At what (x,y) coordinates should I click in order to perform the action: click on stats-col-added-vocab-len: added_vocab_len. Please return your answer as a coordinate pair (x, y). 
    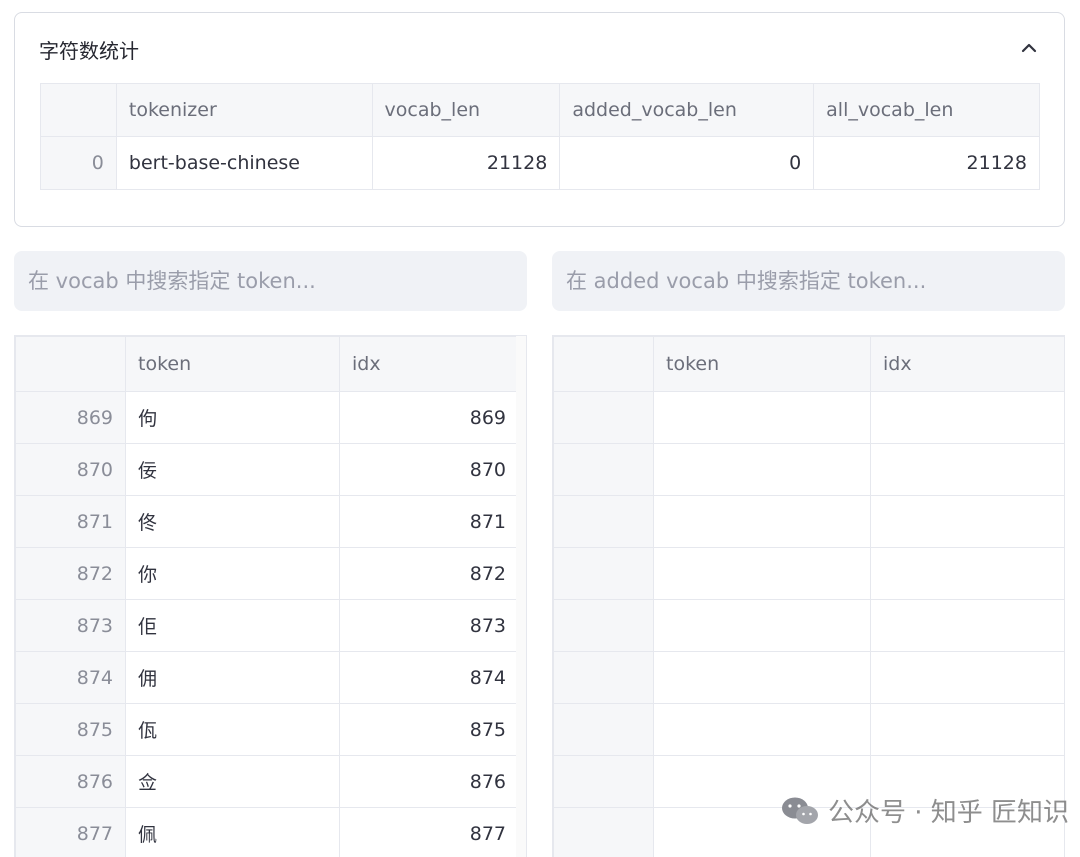
    Looking at the image, I should click on (687, 110).